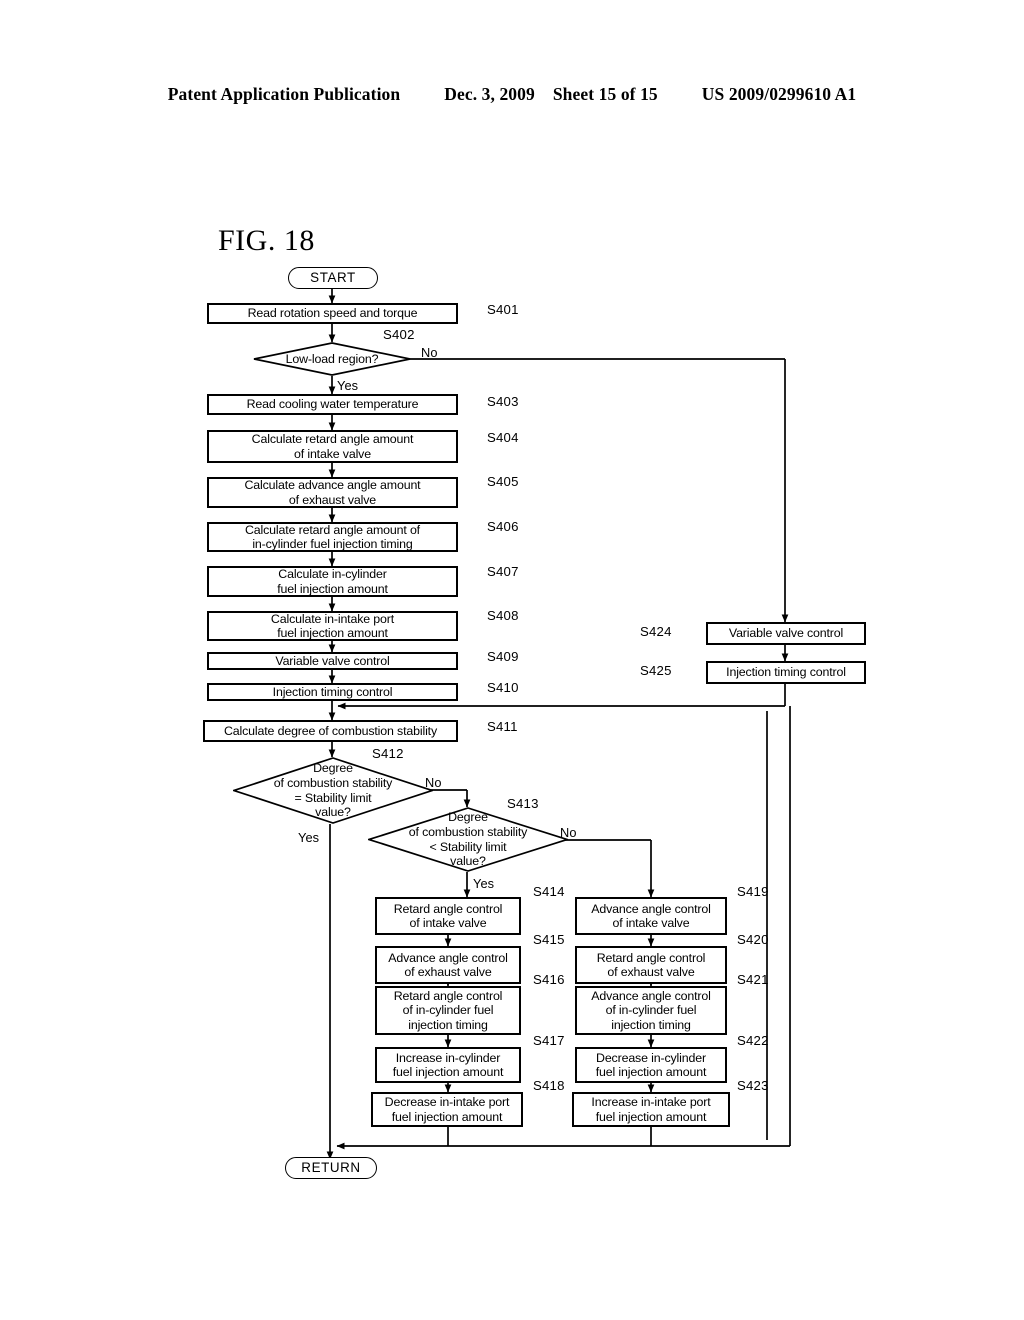 This screenshot has height=1320, width=1024. Describe the element at coordinates (484, 883) in the screenshot. I see `branch-label-s413-yes: Yes` at that location.